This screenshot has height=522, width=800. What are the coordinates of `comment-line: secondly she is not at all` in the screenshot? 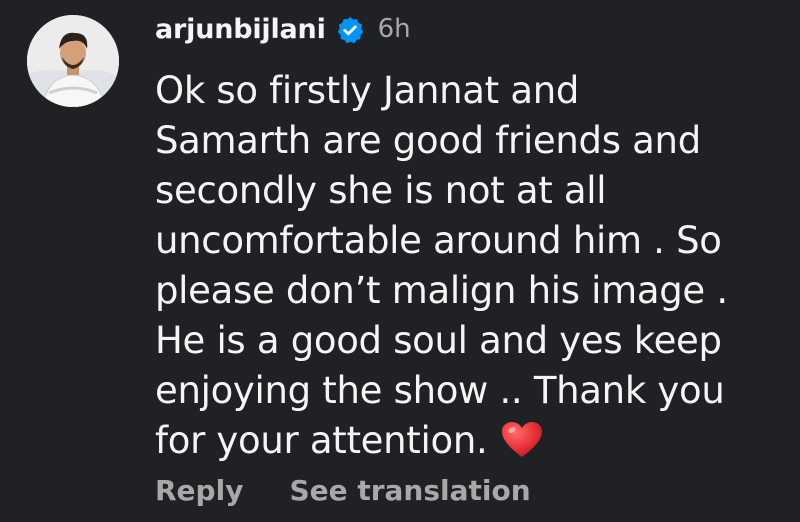 It's located at (381, 190).